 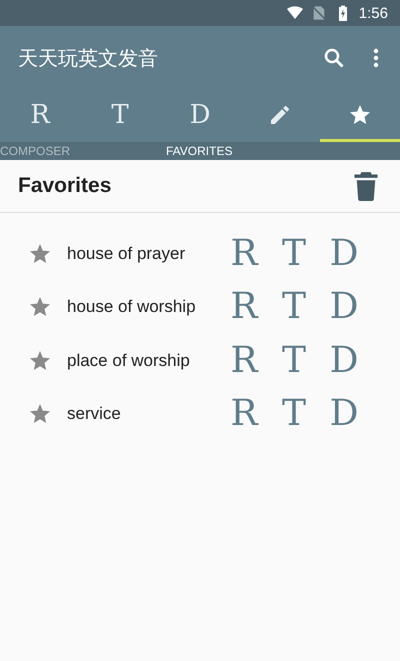 I want to click on tab-caption: COMPOSER, so click(x=36, y=151).